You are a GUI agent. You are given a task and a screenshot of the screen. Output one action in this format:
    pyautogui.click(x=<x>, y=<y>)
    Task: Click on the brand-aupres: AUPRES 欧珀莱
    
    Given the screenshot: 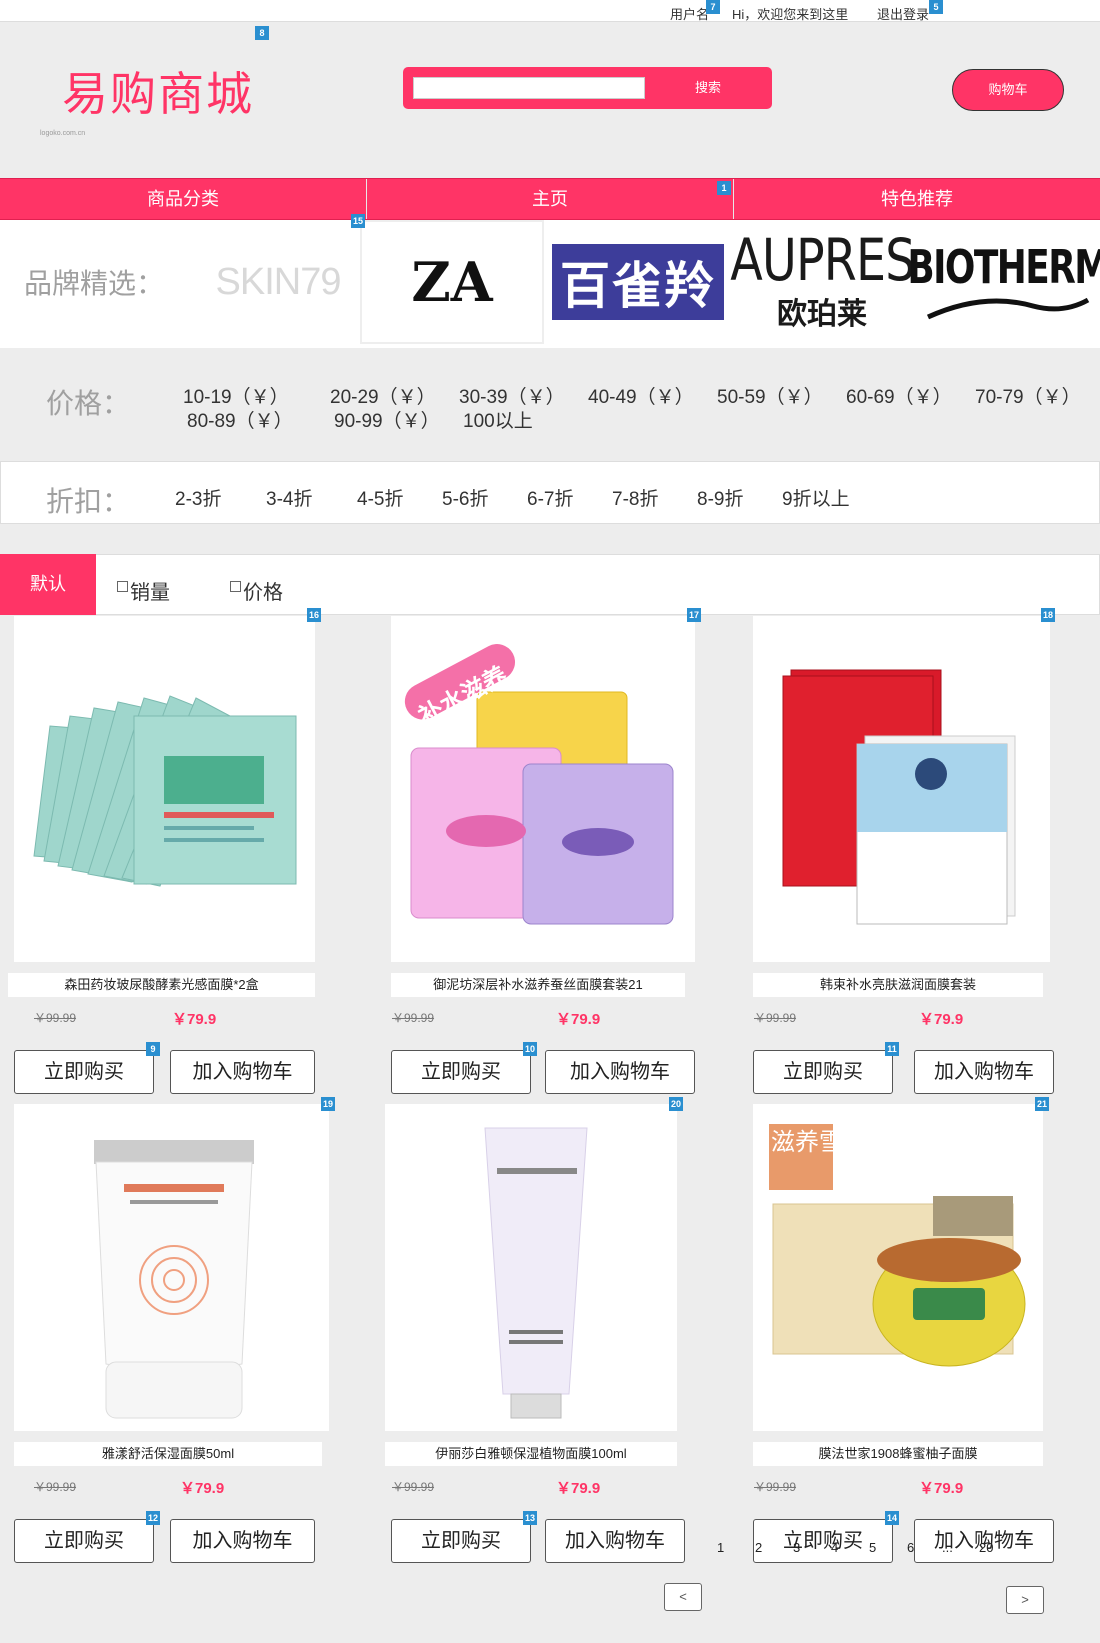 What is the action you would take?
    pyautogui.click(x=822, y=282)
    